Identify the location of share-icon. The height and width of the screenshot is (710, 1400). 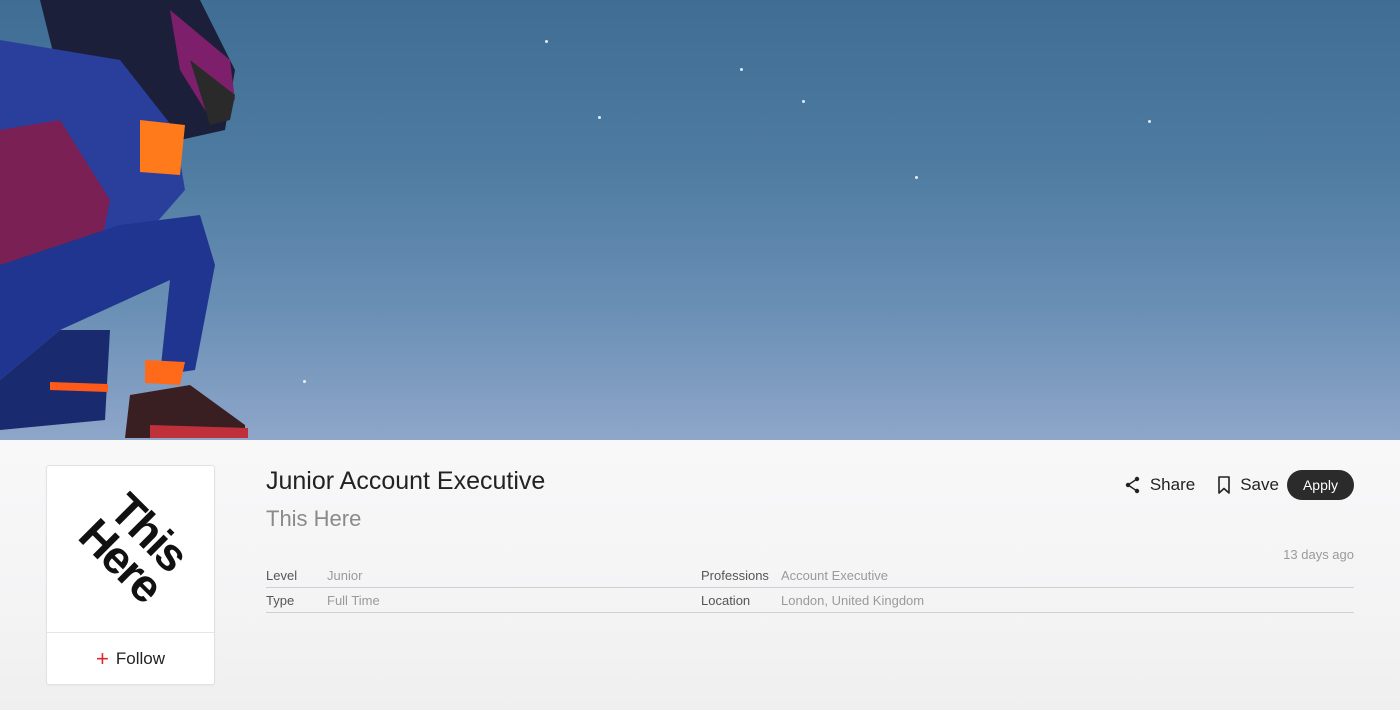
(1132, 485).